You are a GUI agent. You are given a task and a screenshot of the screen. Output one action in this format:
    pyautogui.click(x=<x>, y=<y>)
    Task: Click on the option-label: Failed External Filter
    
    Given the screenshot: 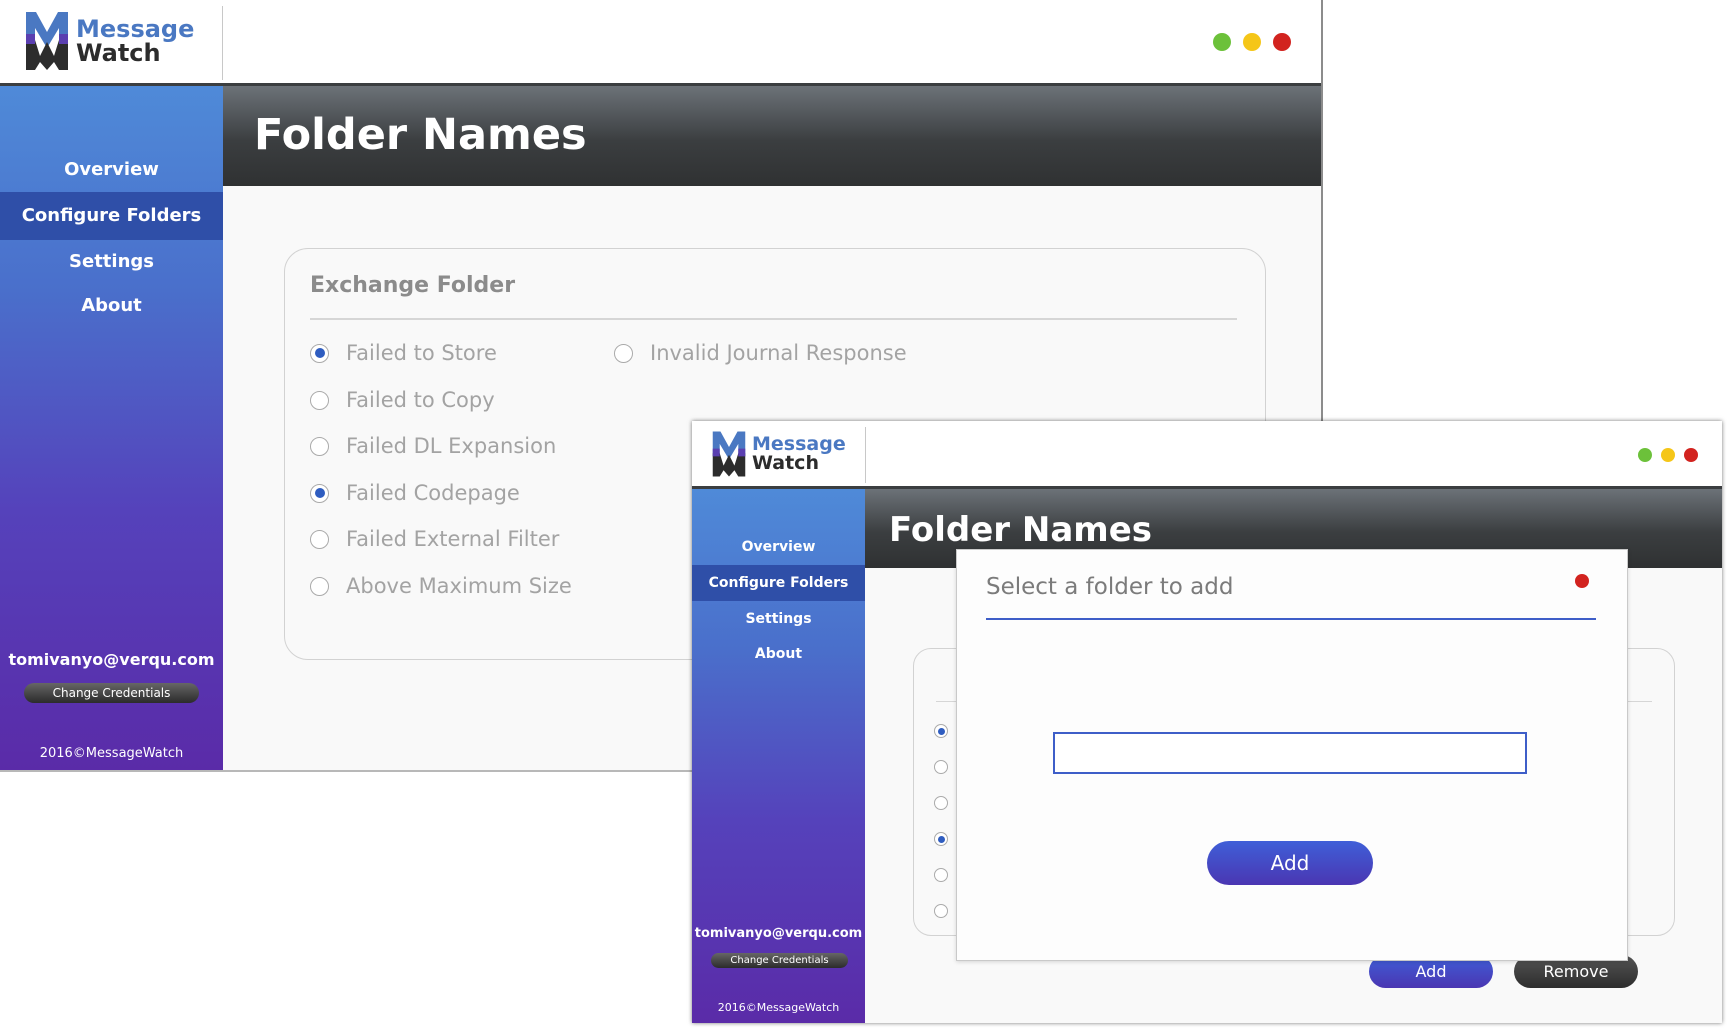 What is the action you would take?
    pyautogui.click(x=453, y=539)
    